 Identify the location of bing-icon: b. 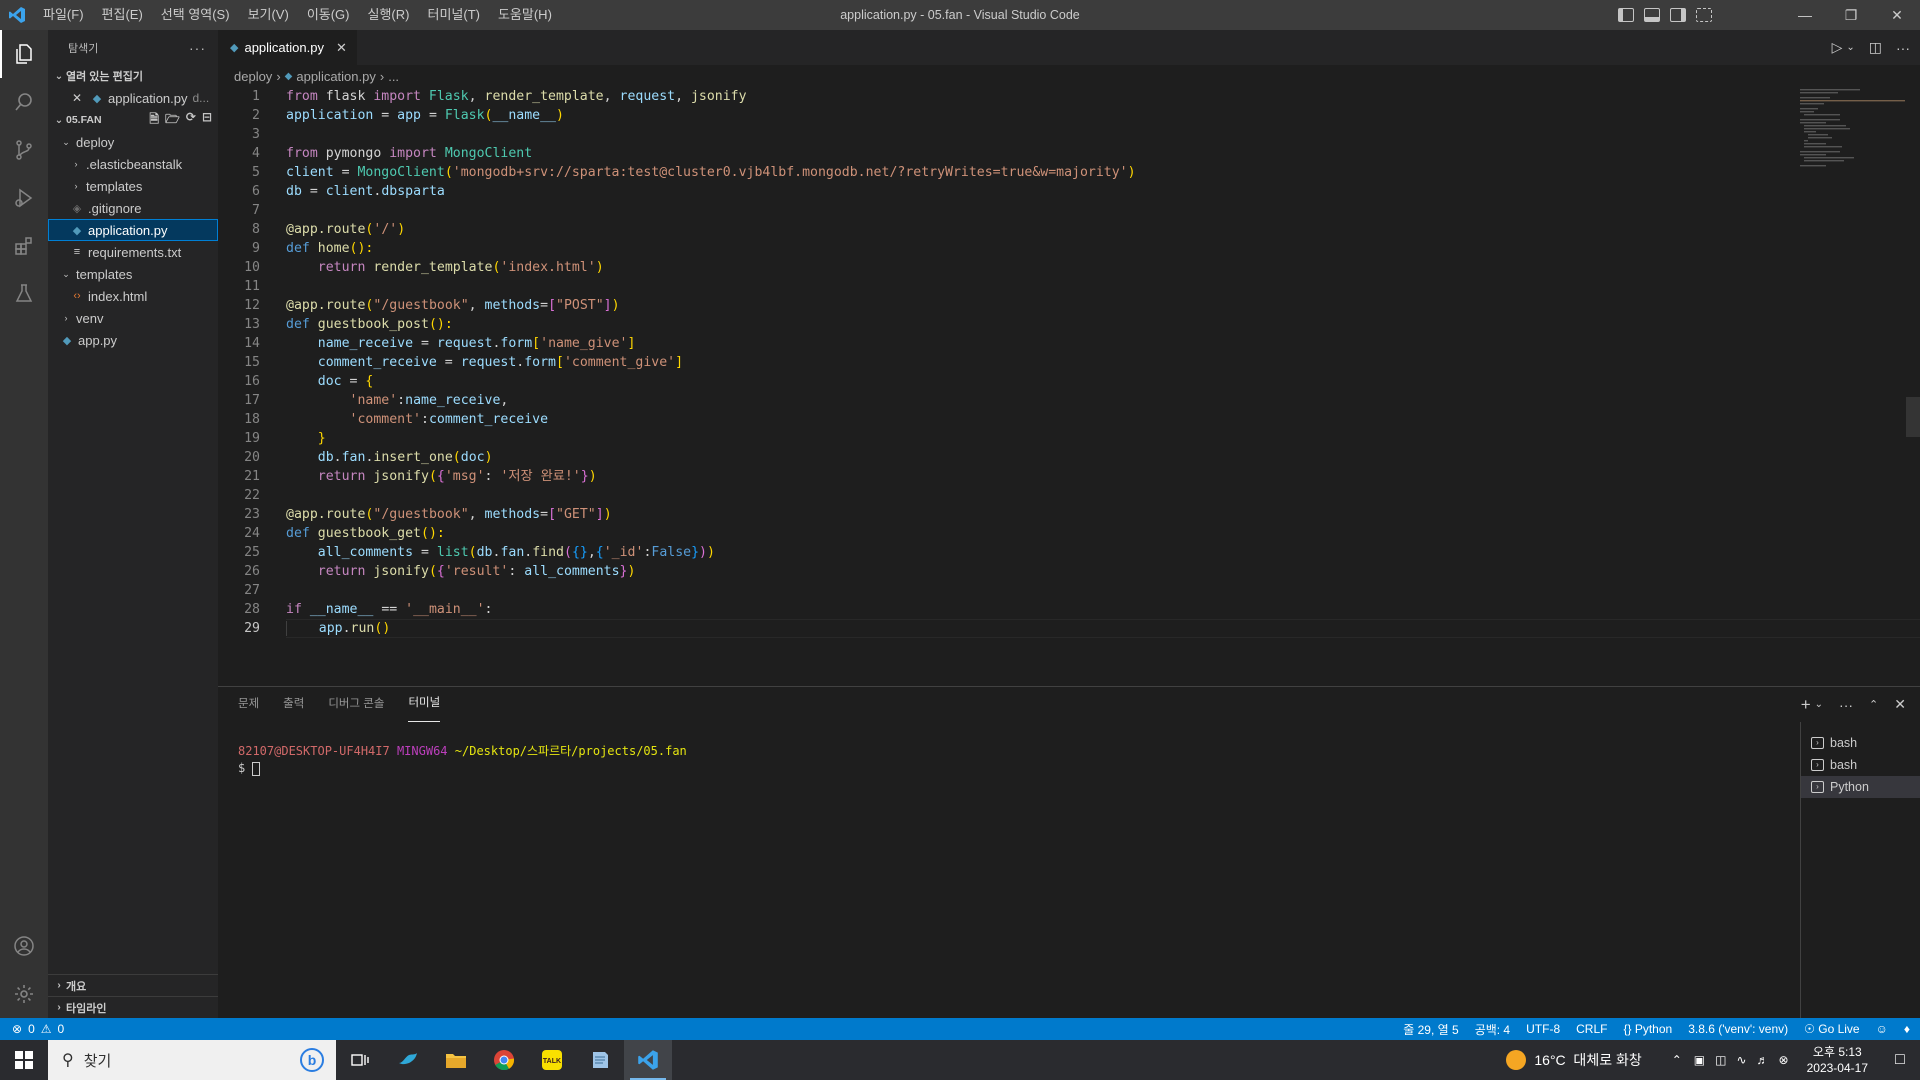
(312, 1060).